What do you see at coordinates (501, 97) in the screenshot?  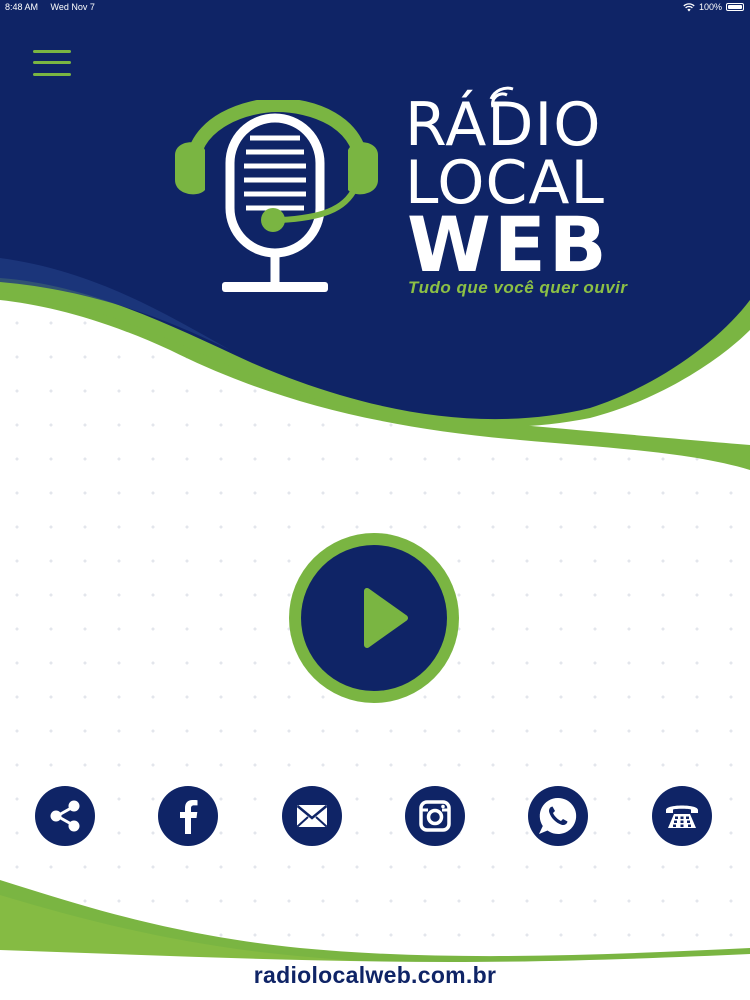 I see `signal-wave-icon` at bounding box center [501, 97].